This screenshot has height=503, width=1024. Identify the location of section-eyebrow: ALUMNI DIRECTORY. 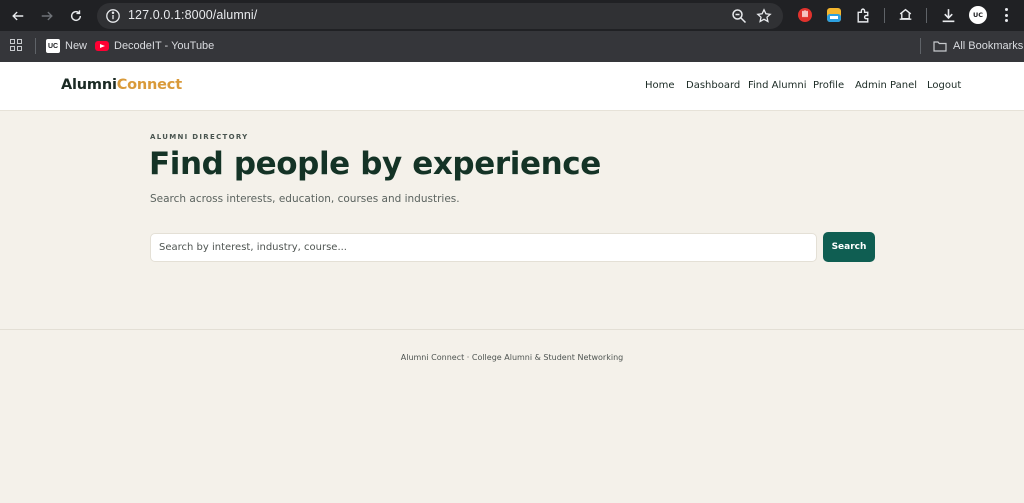
(199, 137).